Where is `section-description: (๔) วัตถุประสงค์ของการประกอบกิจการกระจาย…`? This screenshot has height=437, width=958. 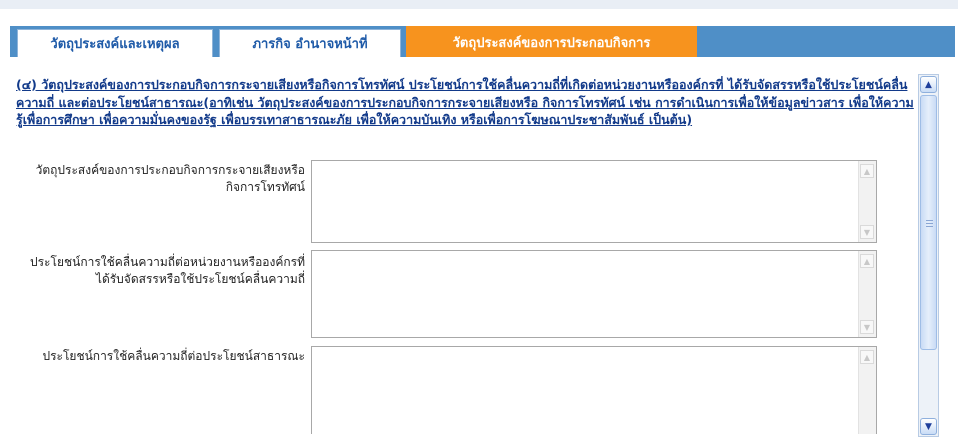
section-description: (๔) วัตถุประสงค์ของการประกอบกิจการกระจาย… is located at coordinates (465, 102).